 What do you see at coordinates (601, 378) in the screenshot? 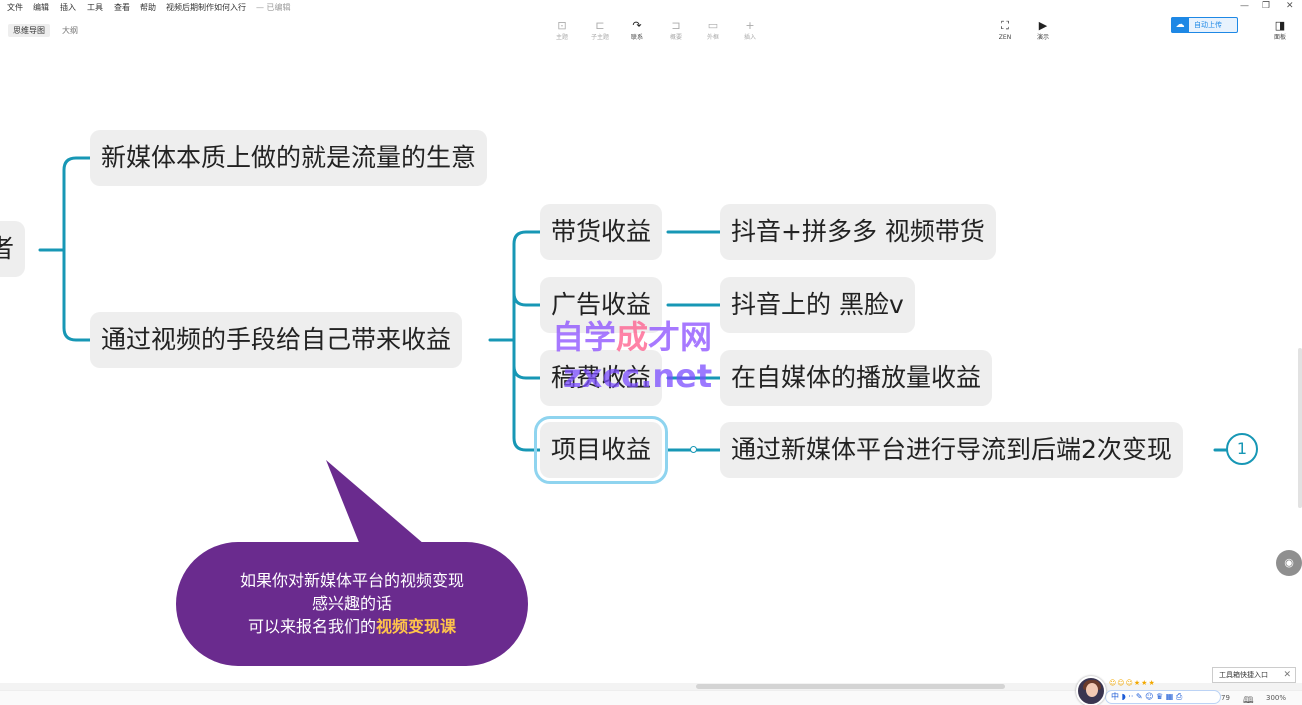
I see `subtopic-royalty-income: 稿费收益` at bounding box center [601, 378].